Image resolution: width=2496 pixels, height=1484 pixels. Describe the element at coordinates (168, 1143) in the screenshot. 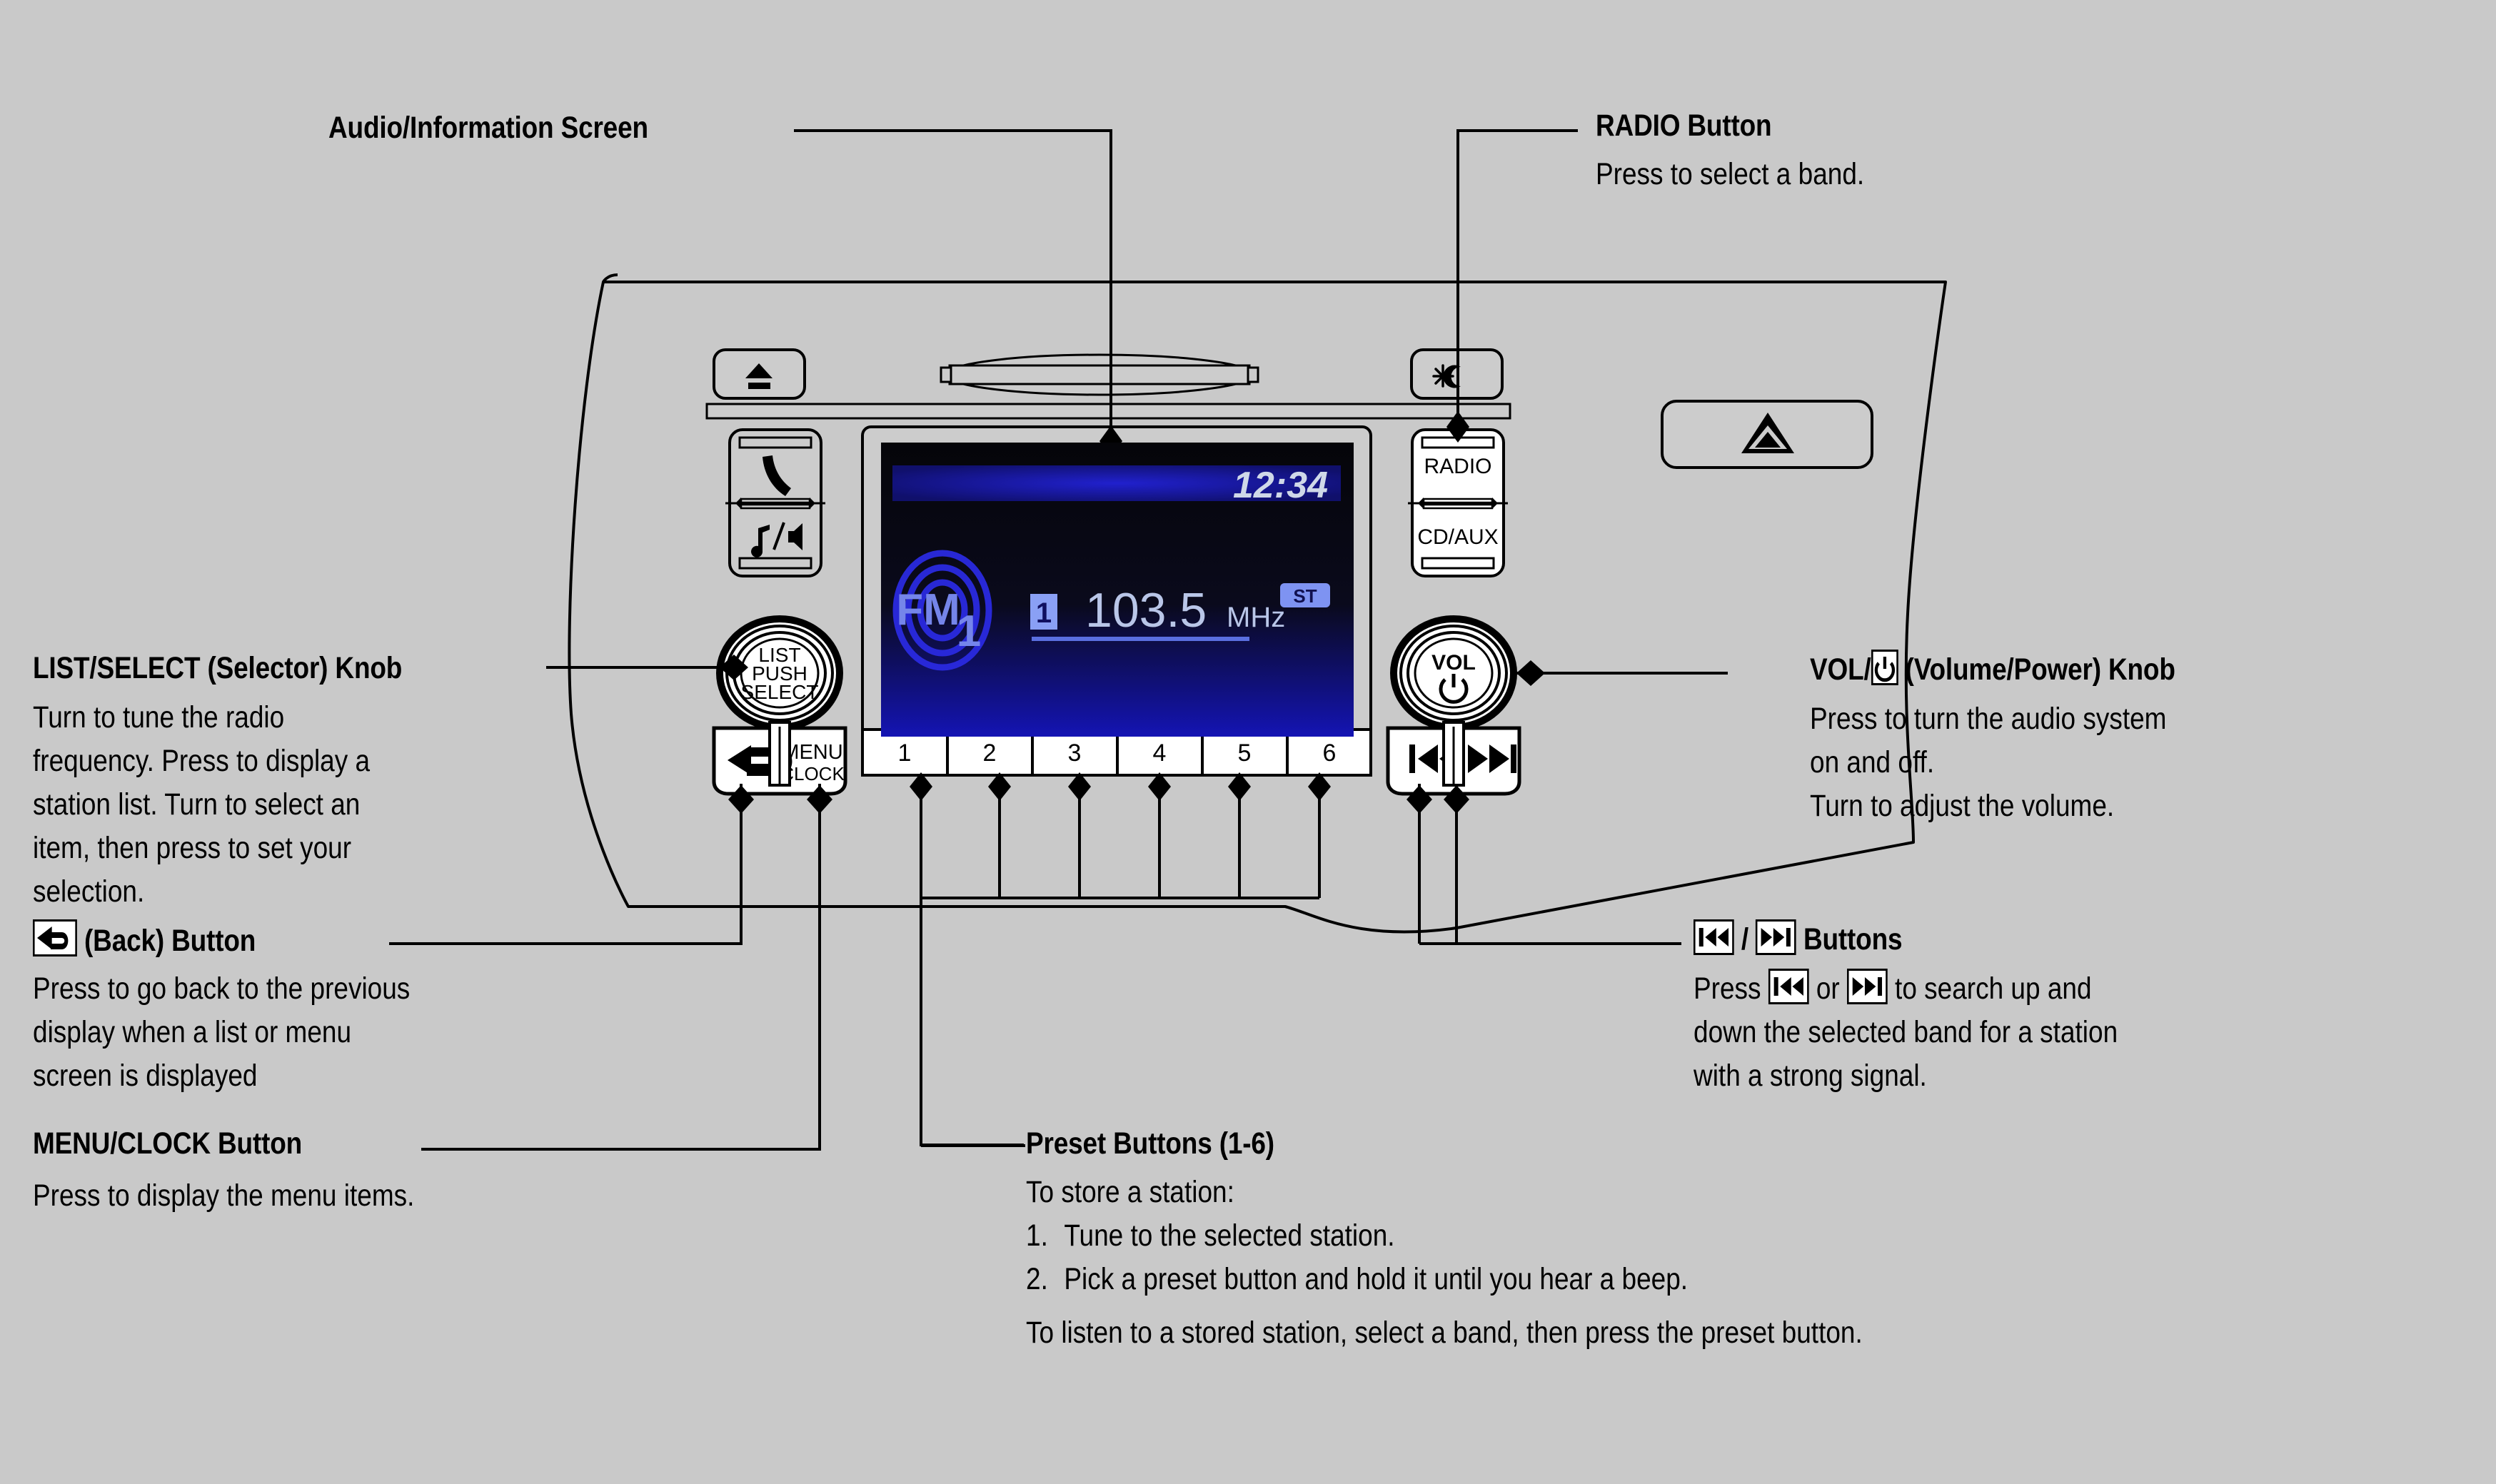

I see `callout-heading-menu-clock-button: MENU/CLOCK Button` at that location.